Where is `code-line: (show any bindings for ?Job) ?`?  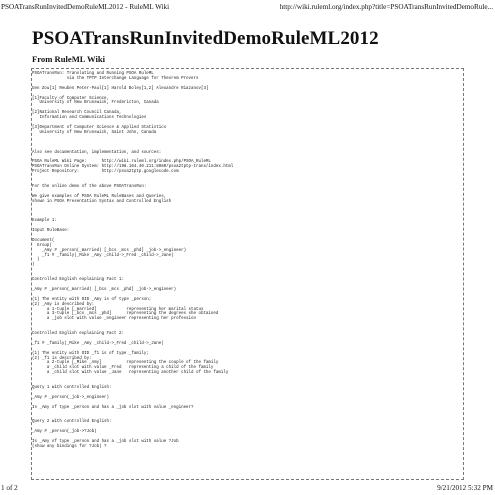
code-line: (show any bindings for ?Job) ? is located at coordinates (69, 446).